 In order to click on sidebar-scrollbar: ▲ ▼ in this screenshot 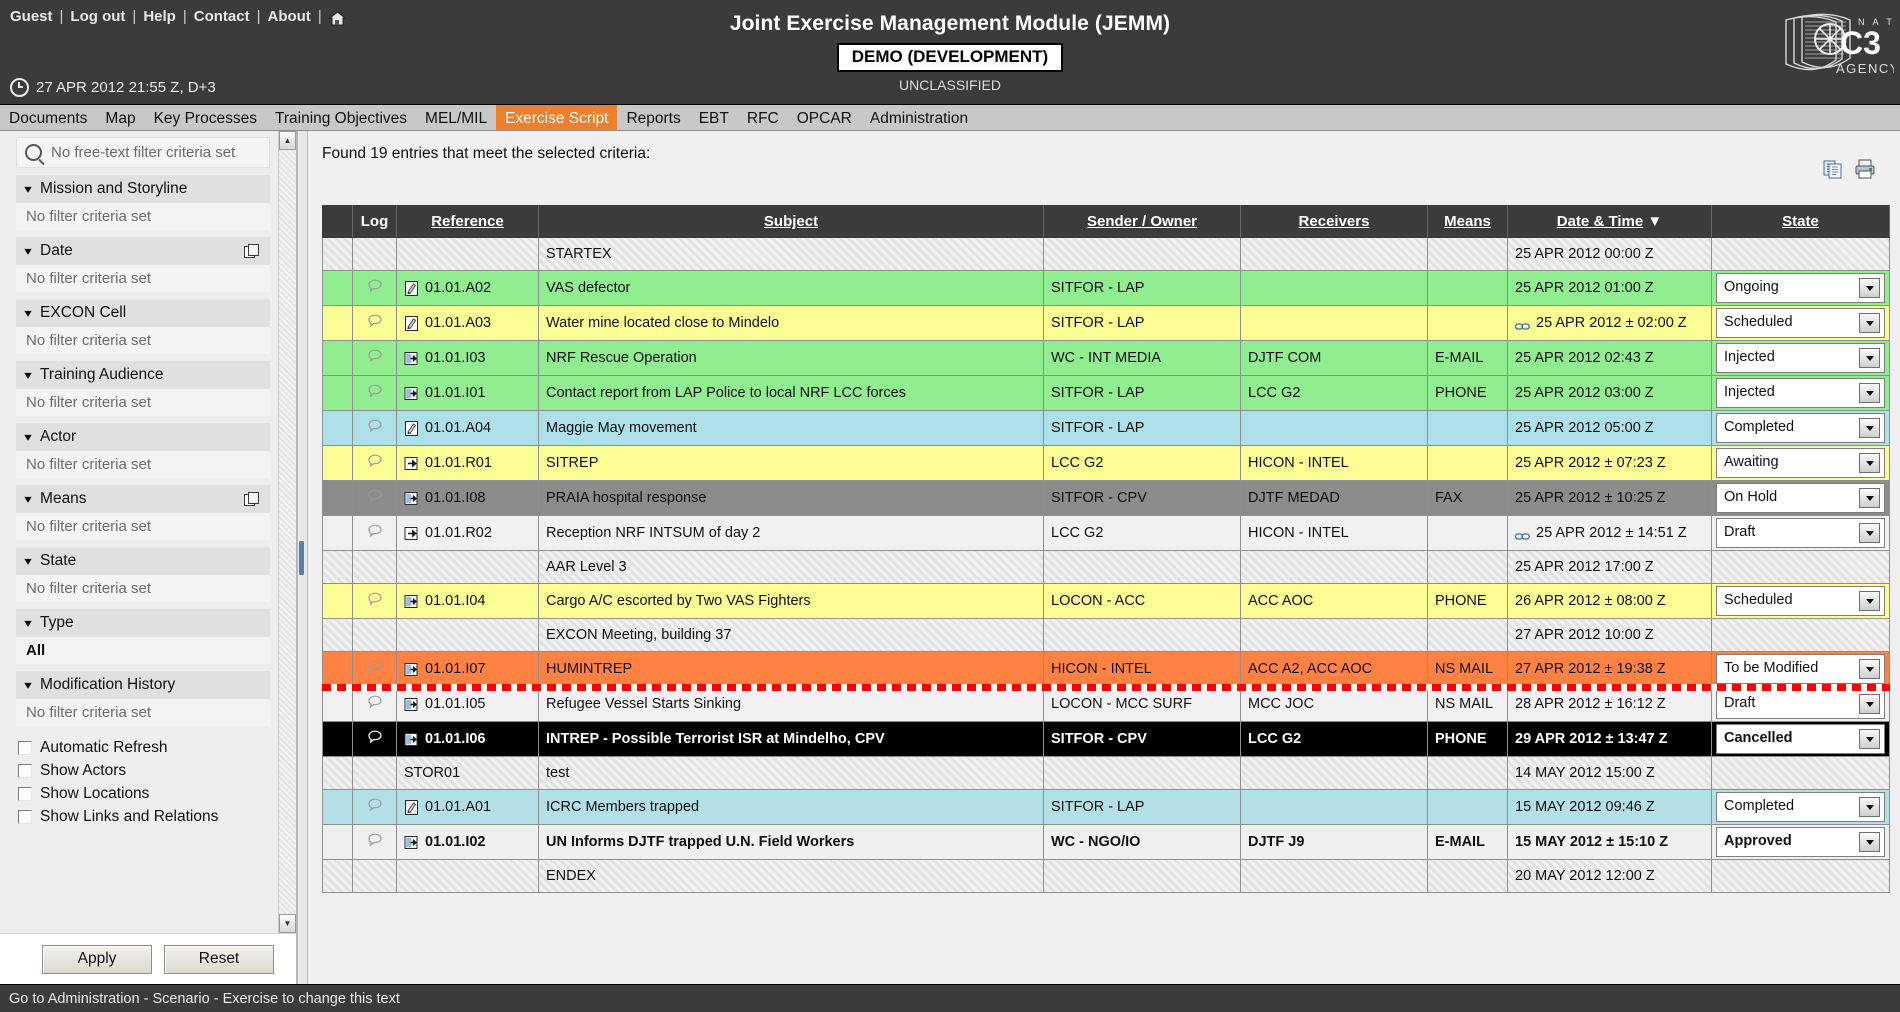, I will do `click(287, 532)`.